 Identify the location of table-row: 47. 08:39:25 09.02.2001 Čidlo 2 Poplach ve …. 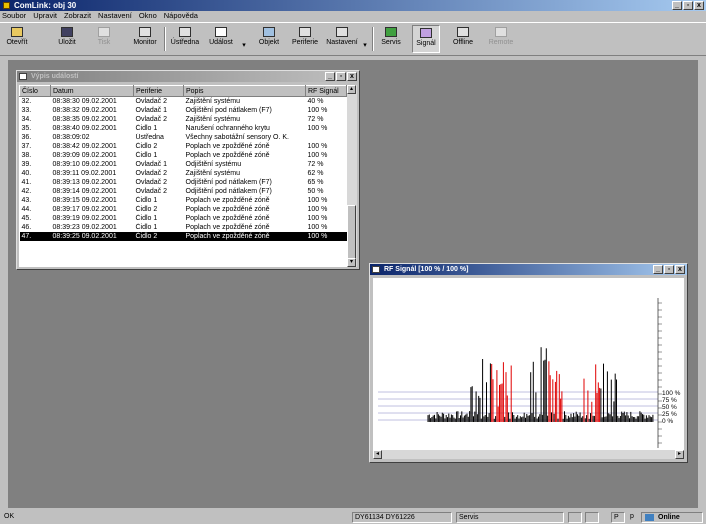
(183, 236).